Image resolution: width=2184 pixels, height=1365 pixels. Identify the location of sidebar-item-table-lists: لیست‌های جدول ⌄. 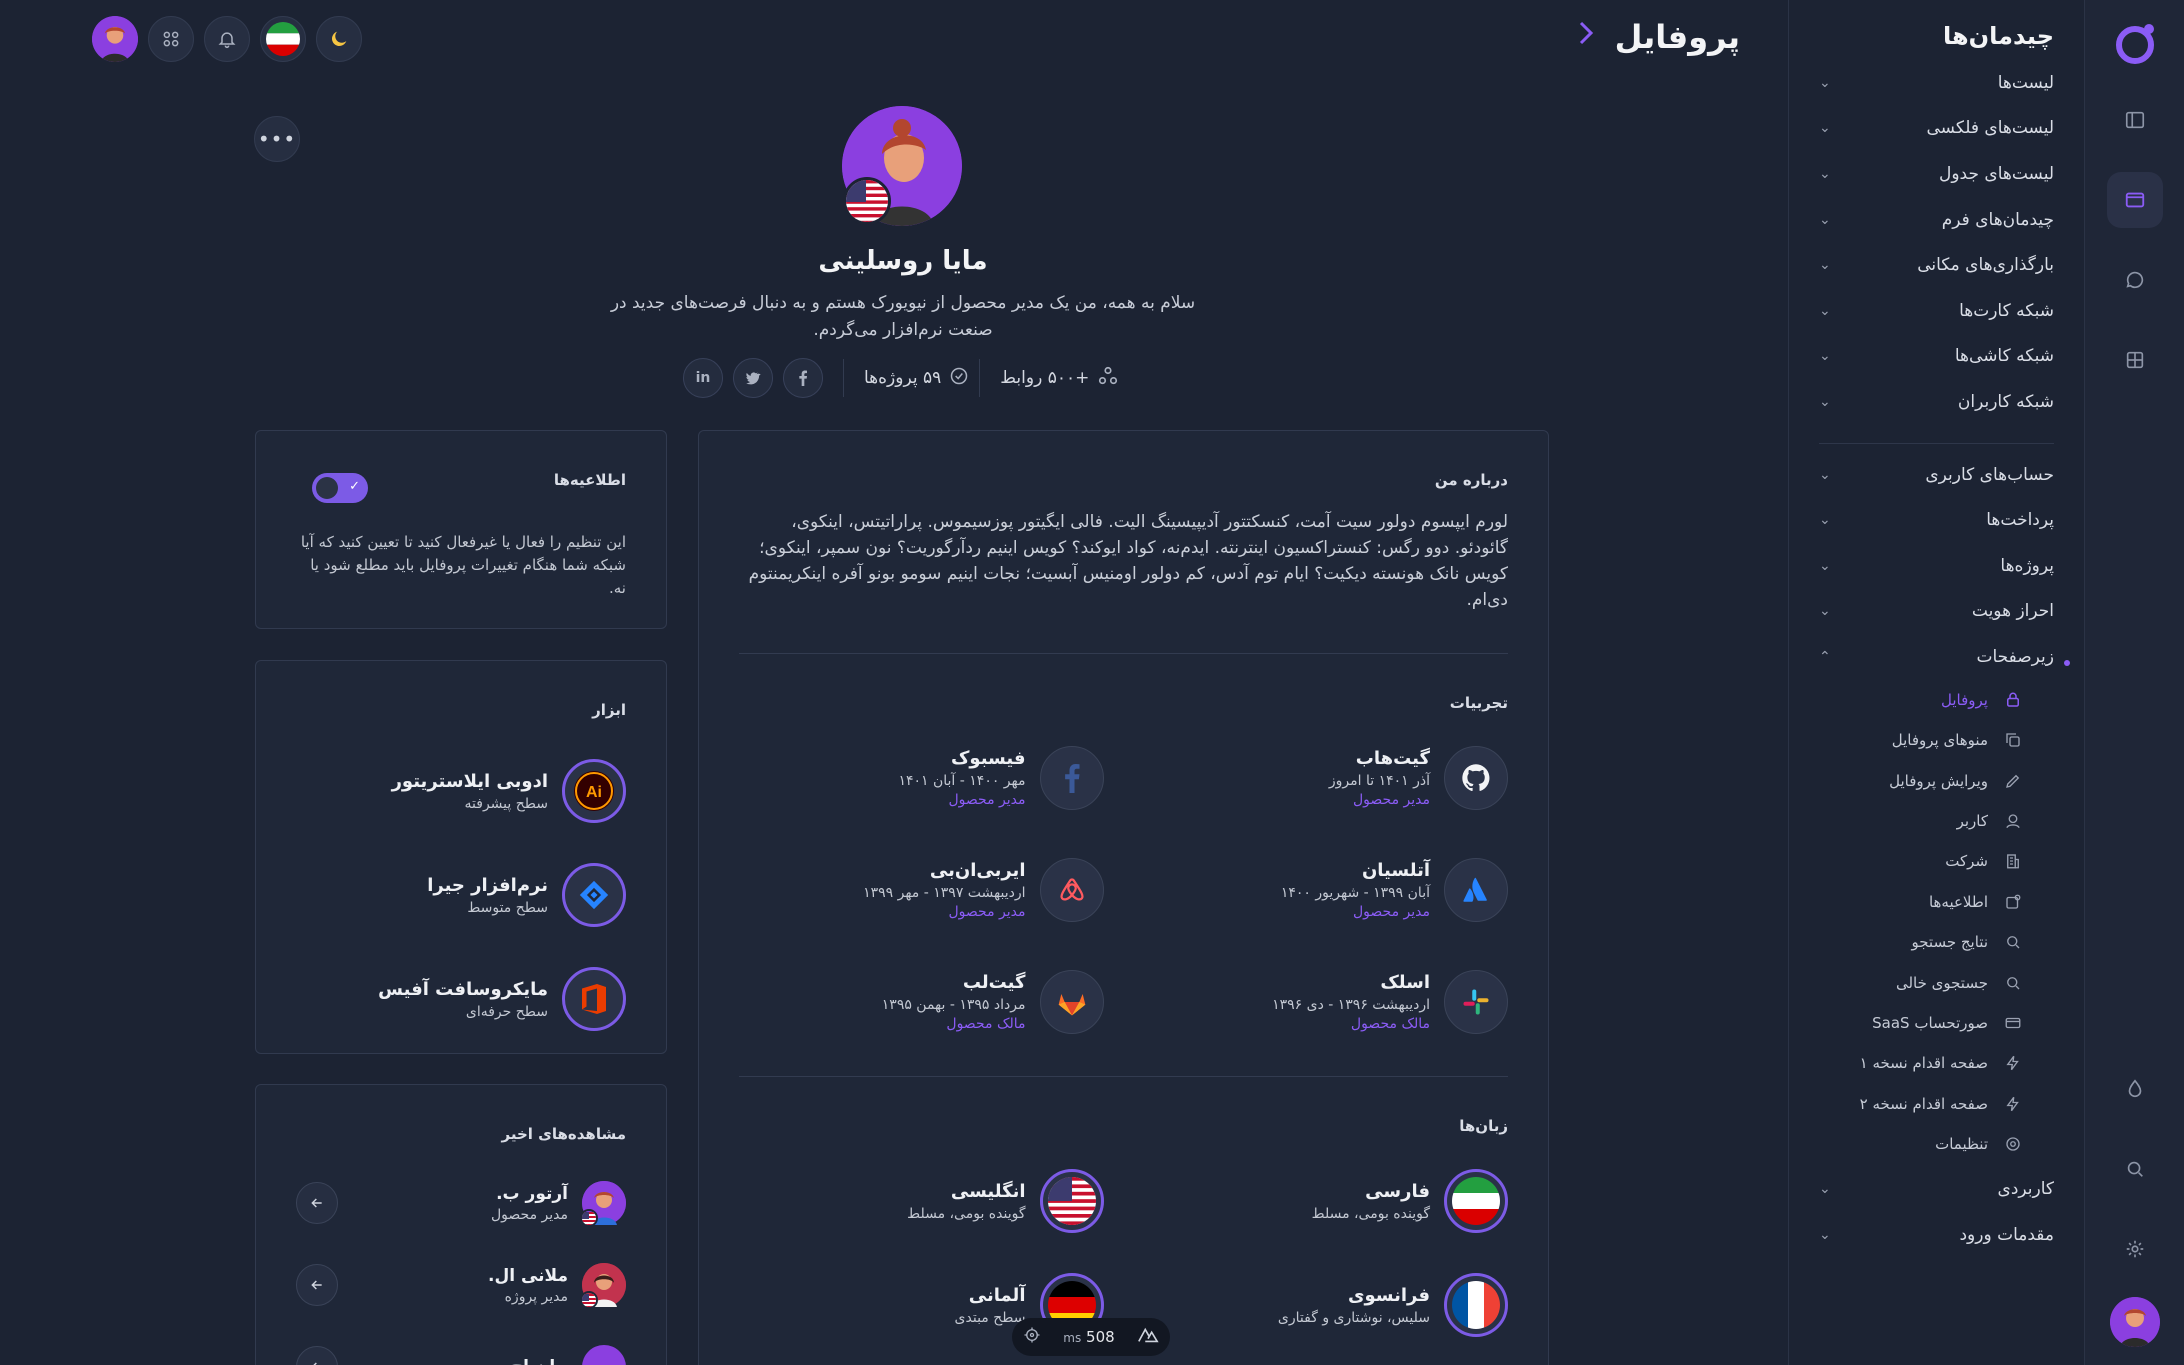
(1936, 174).